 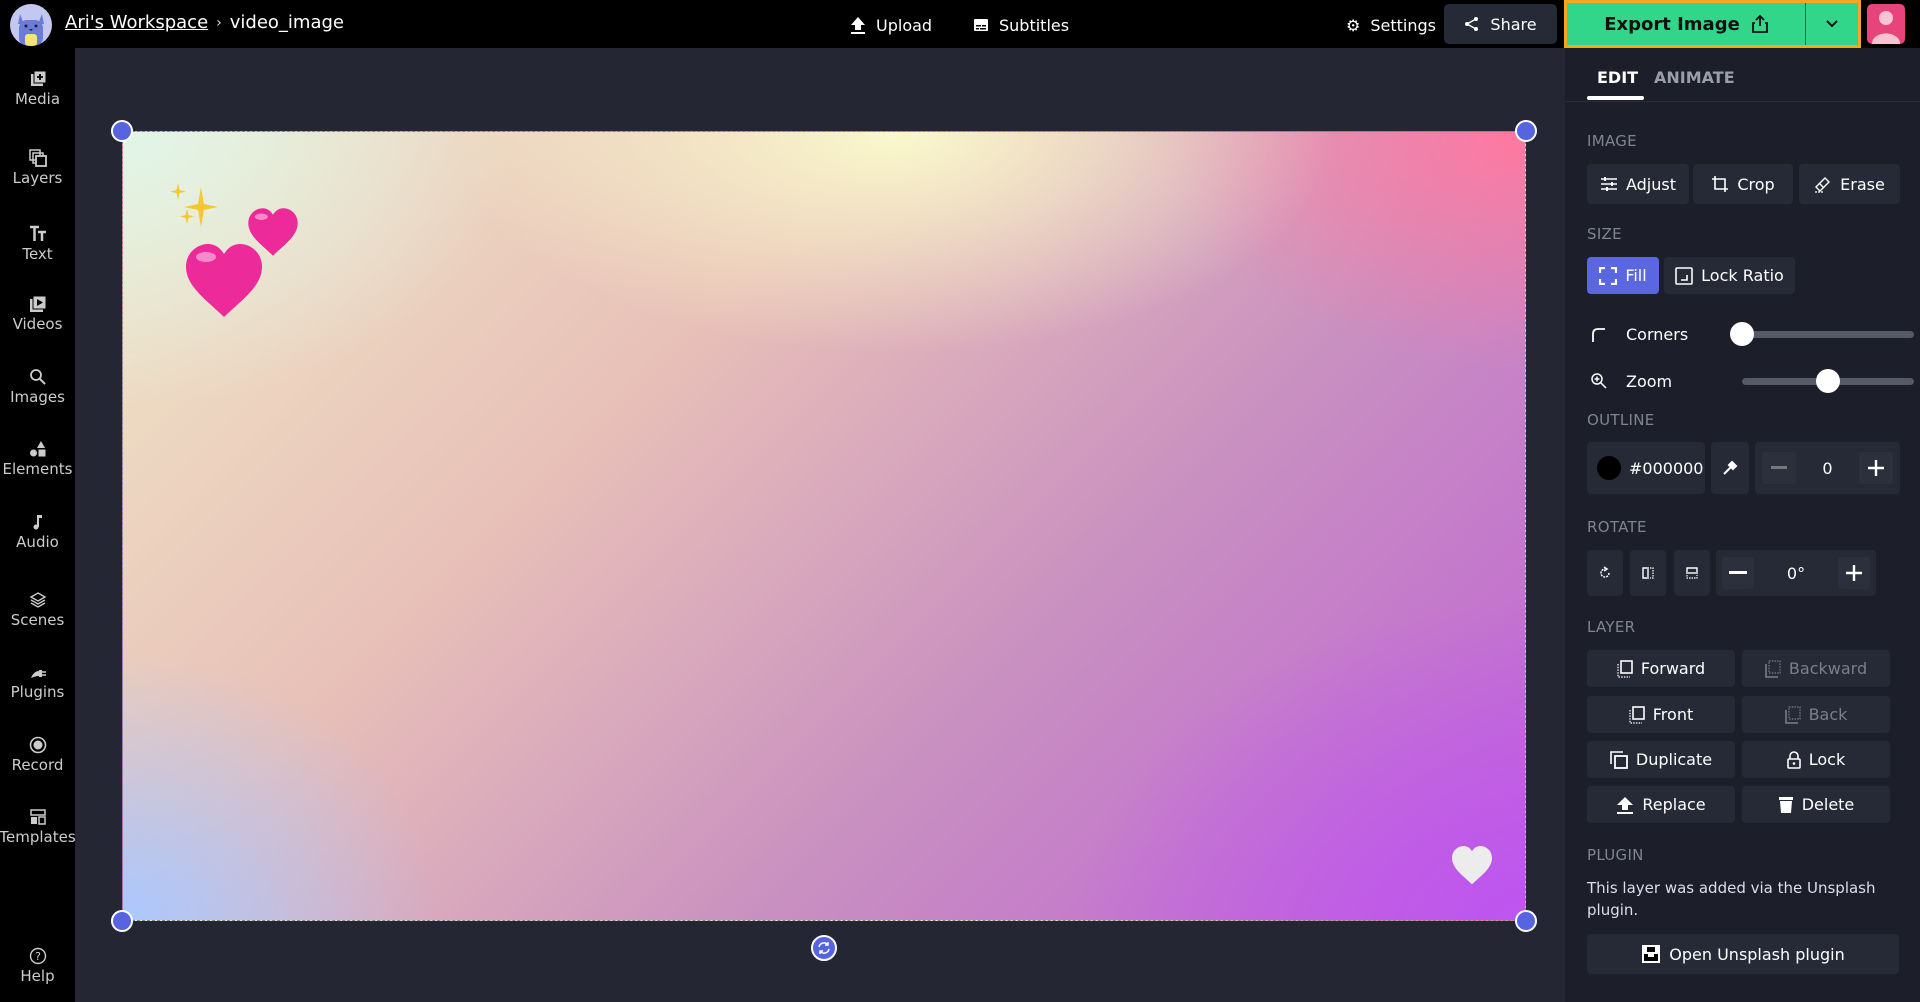 I want to click on active-tab-indicator, so click(x=1615, y=98).